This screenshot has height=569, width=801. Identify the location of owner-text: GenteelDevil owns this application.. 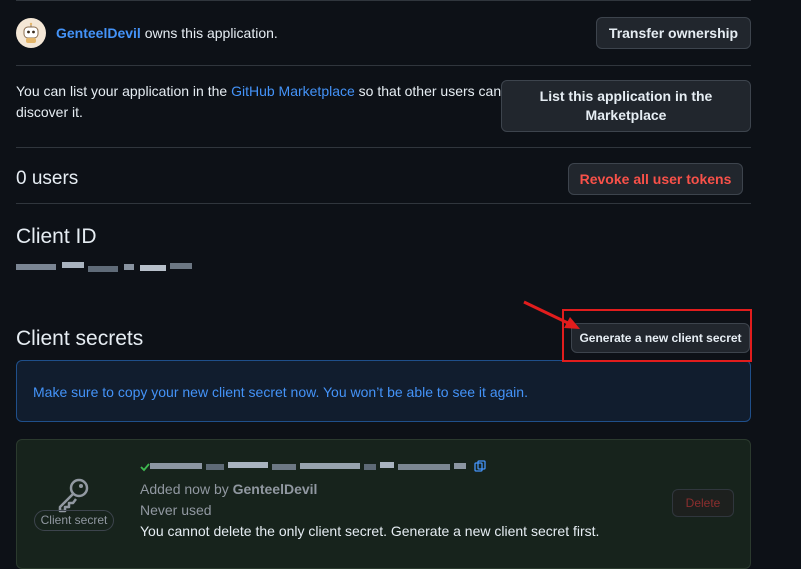
(167, 33).